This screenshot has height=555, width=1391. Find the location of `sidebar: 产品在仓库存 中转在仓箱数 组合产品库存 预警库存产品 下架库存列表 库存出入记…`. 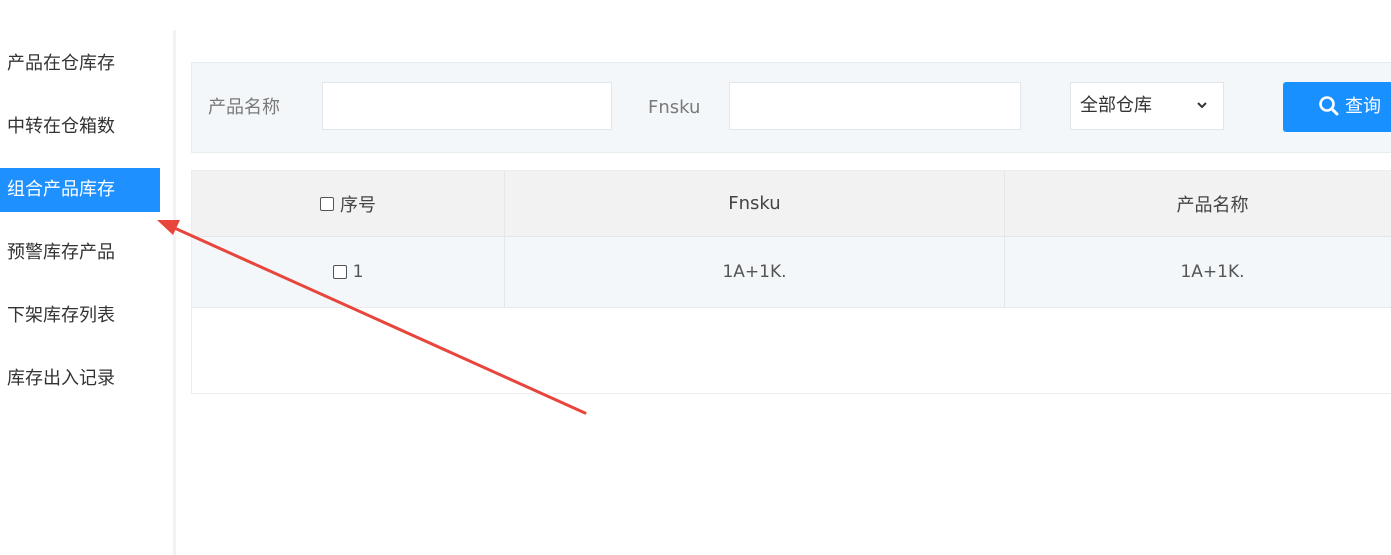

sidebar: 产品在仓库存 中转在仓箱数 组合产品库存 预警库存产品 下架库存列表 库存出入记… is located at coordinates (80, 231).